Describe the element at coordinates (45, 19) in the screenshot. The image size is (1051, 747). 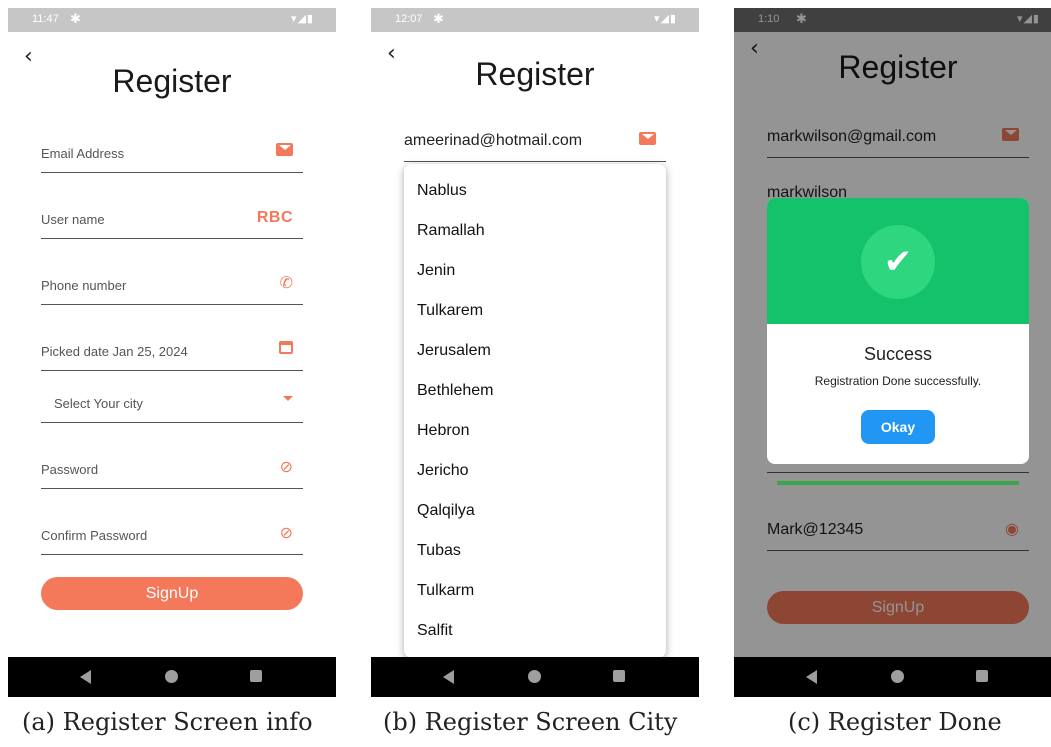
I see `status-time: 11:47` at that location.